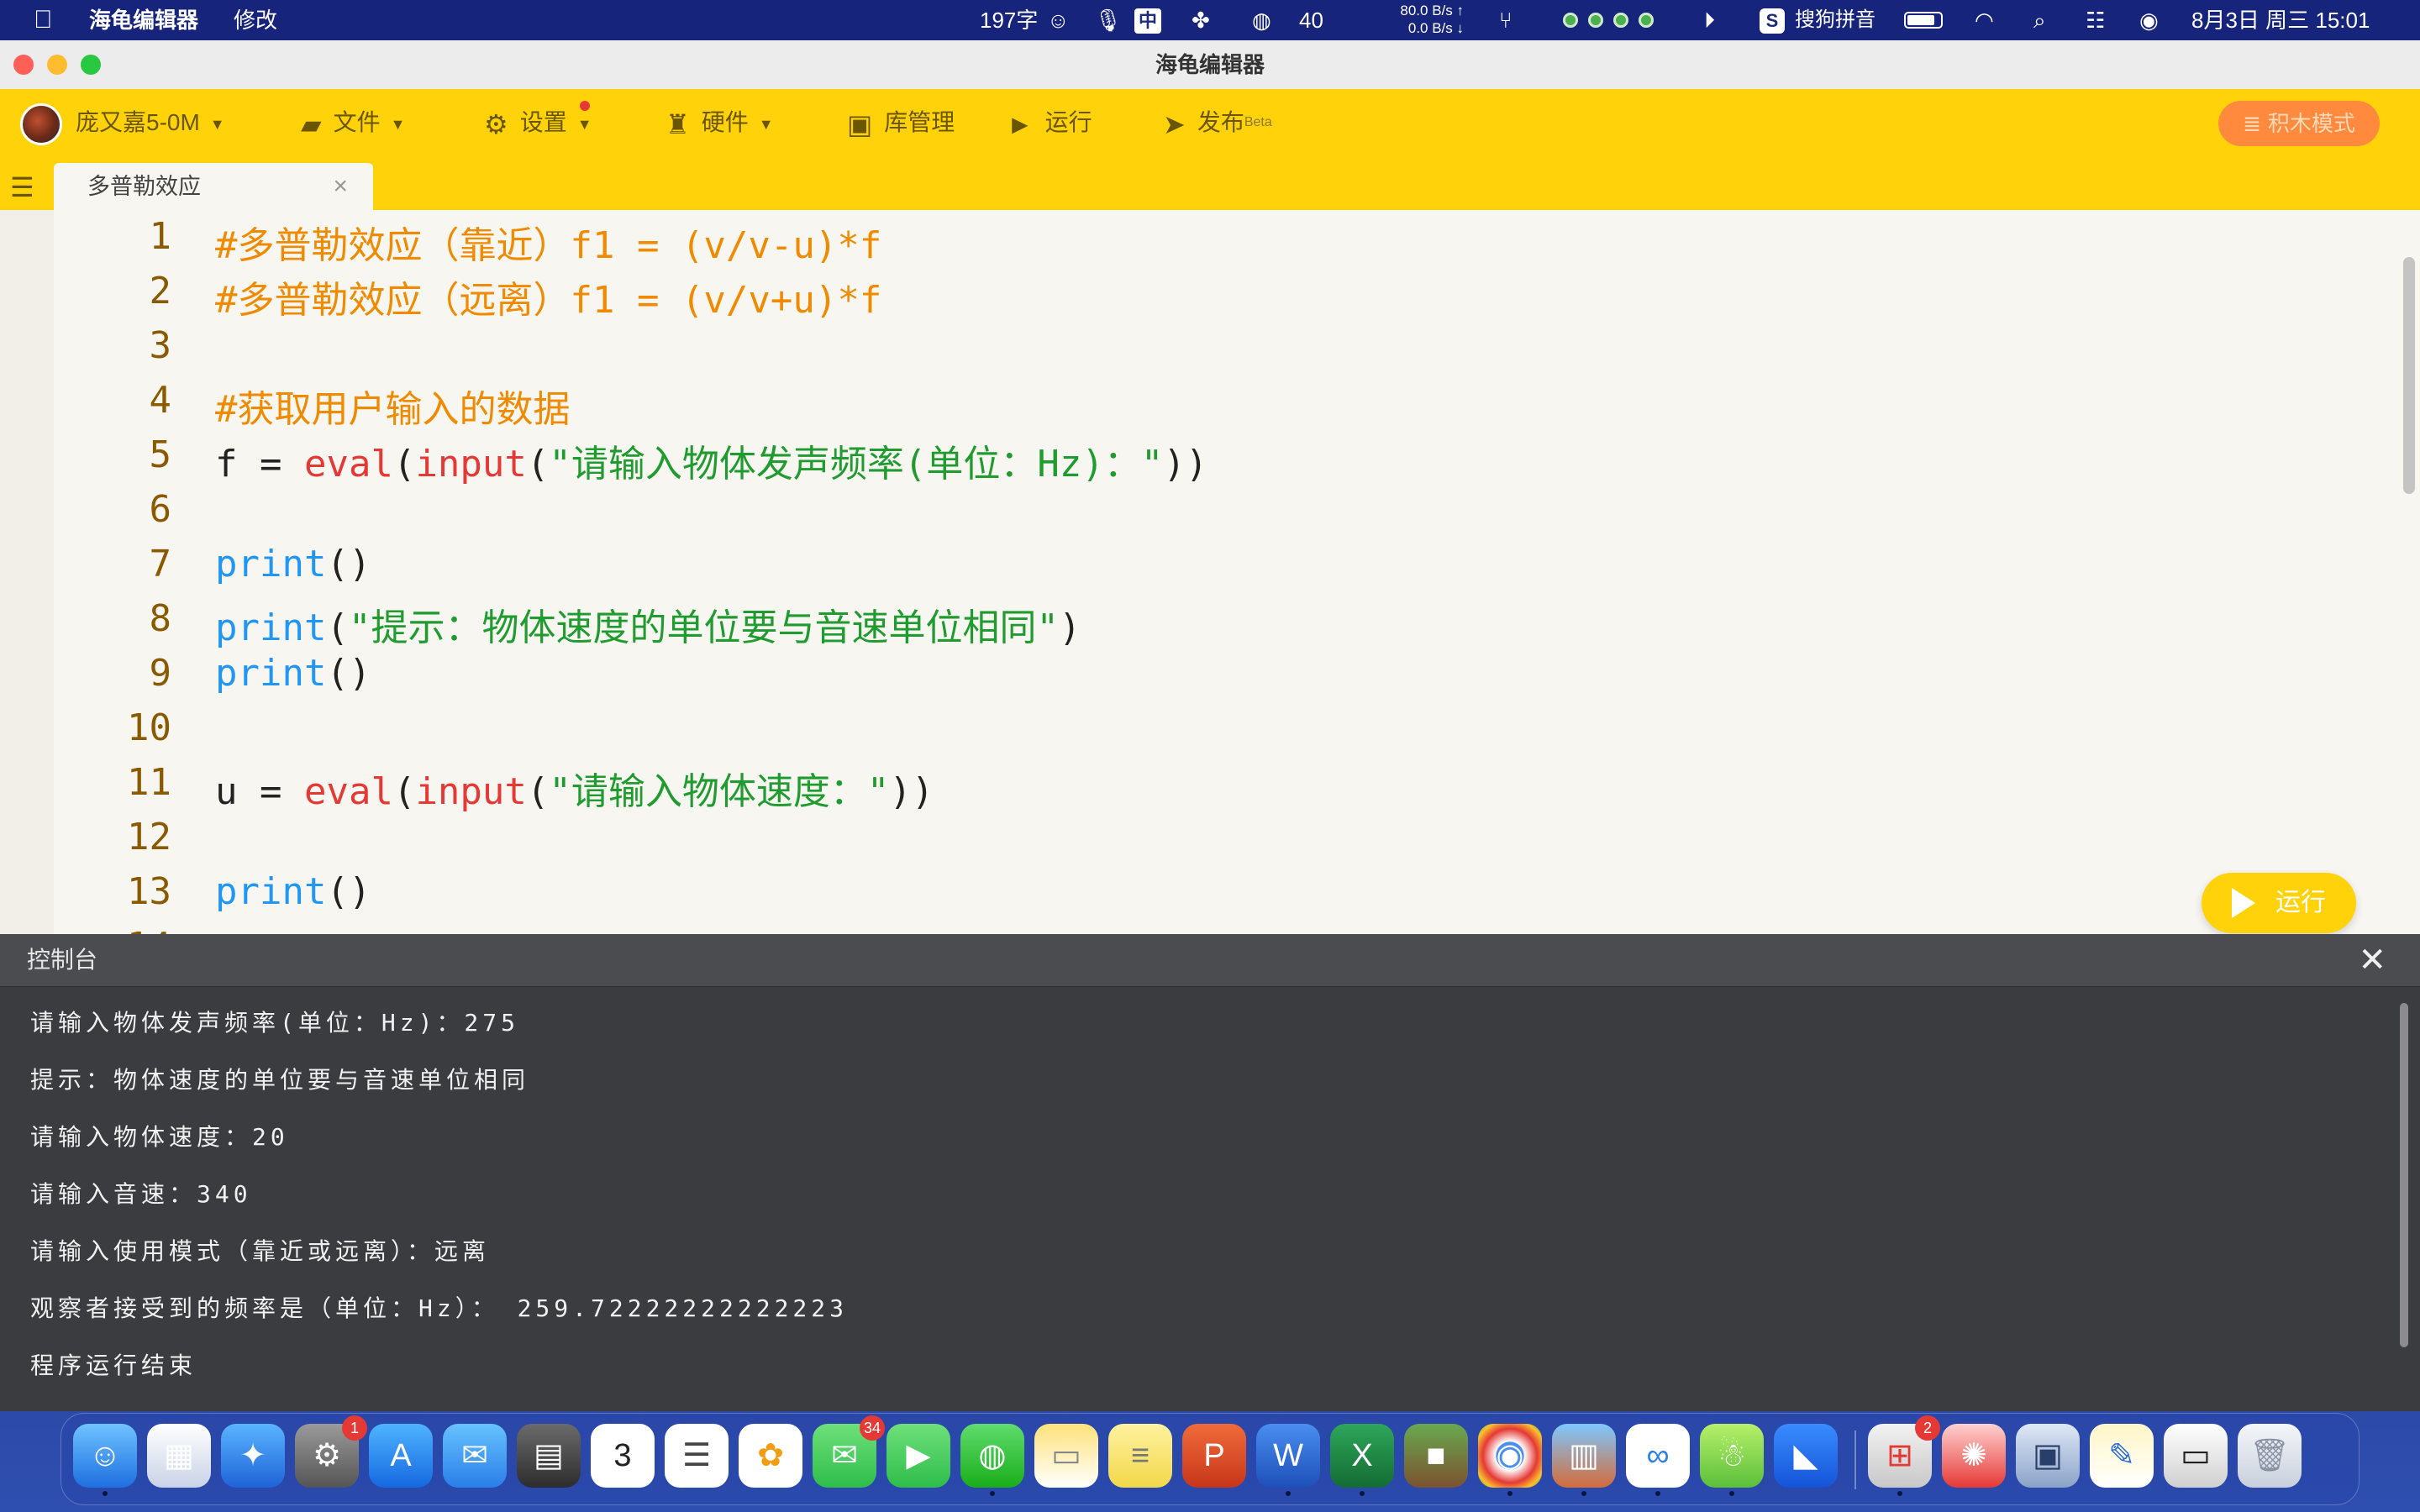 The width and height of the screenshot is (2420, 1512). I want to click on wechat-unread-count: 40, so click(1311, 20).